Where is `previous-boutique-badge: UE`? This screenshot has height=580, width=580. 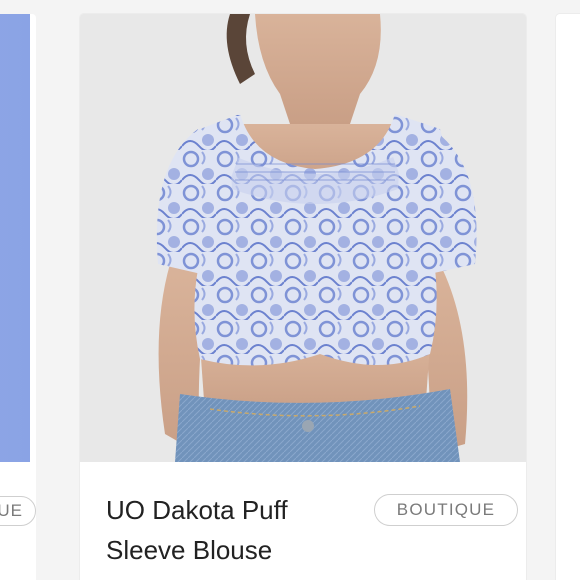 previous-boutique-badge: UE is located at coordinates (18, 511).